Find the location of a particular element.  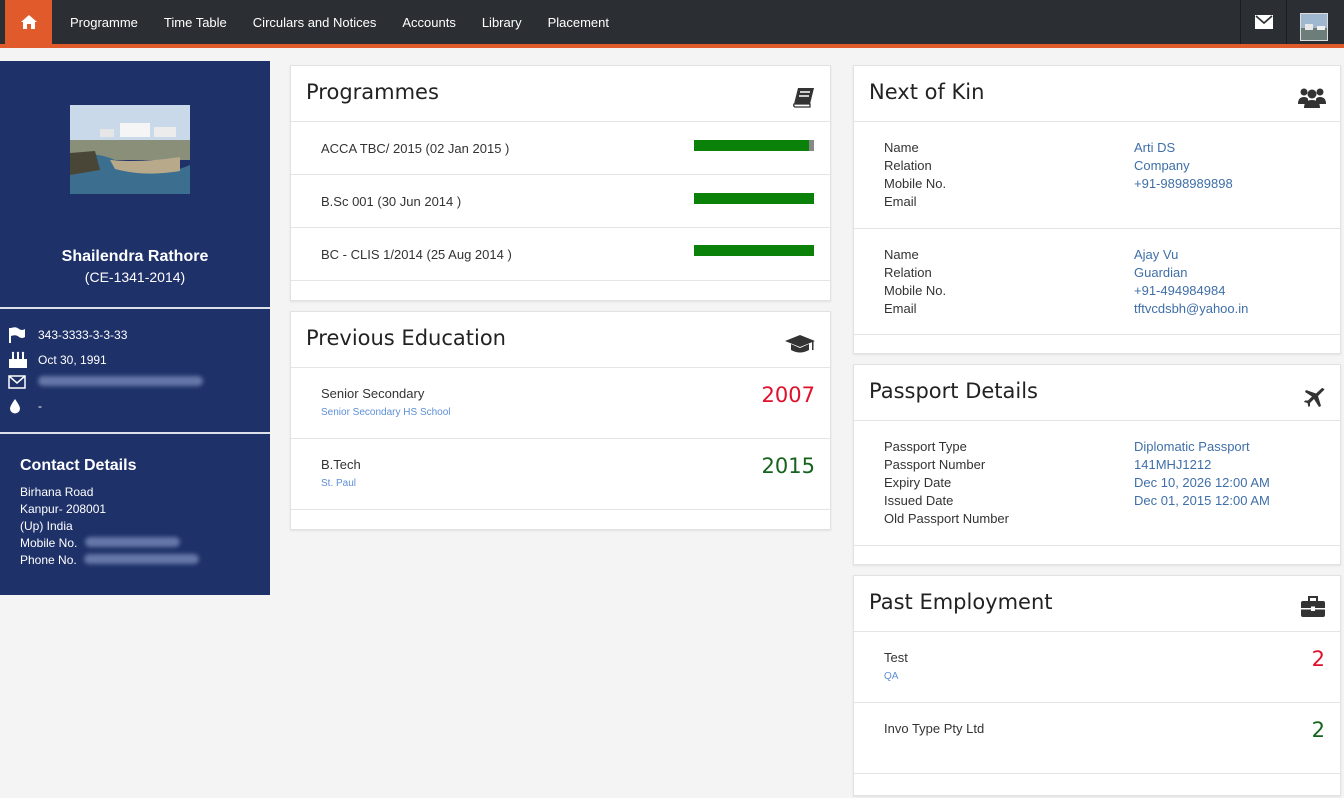

label-passport-number: Passport Number is located at coordinates (935, 464).